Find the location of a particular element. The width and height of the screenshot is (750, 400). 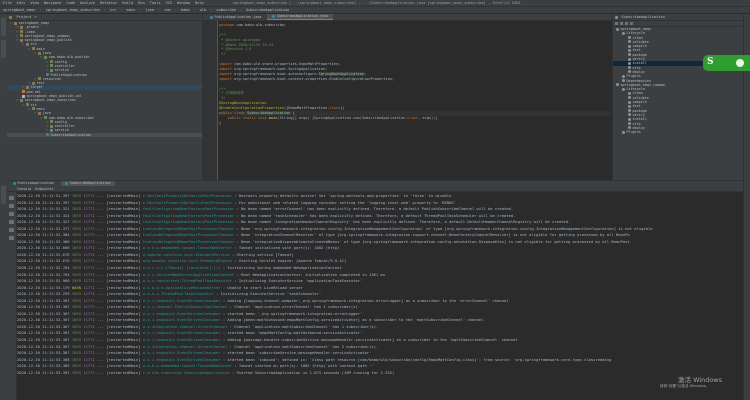

breadcrumb-item: src is located at coordinates (113, 10).